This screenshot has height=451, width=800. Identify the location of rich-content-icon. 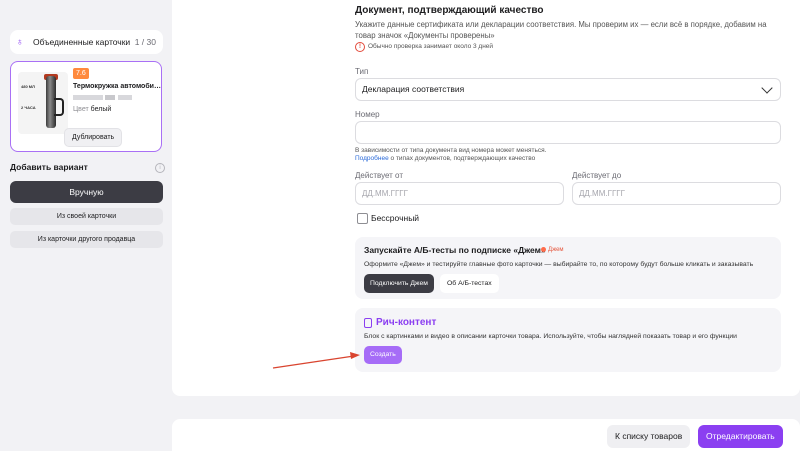
(368, 323).